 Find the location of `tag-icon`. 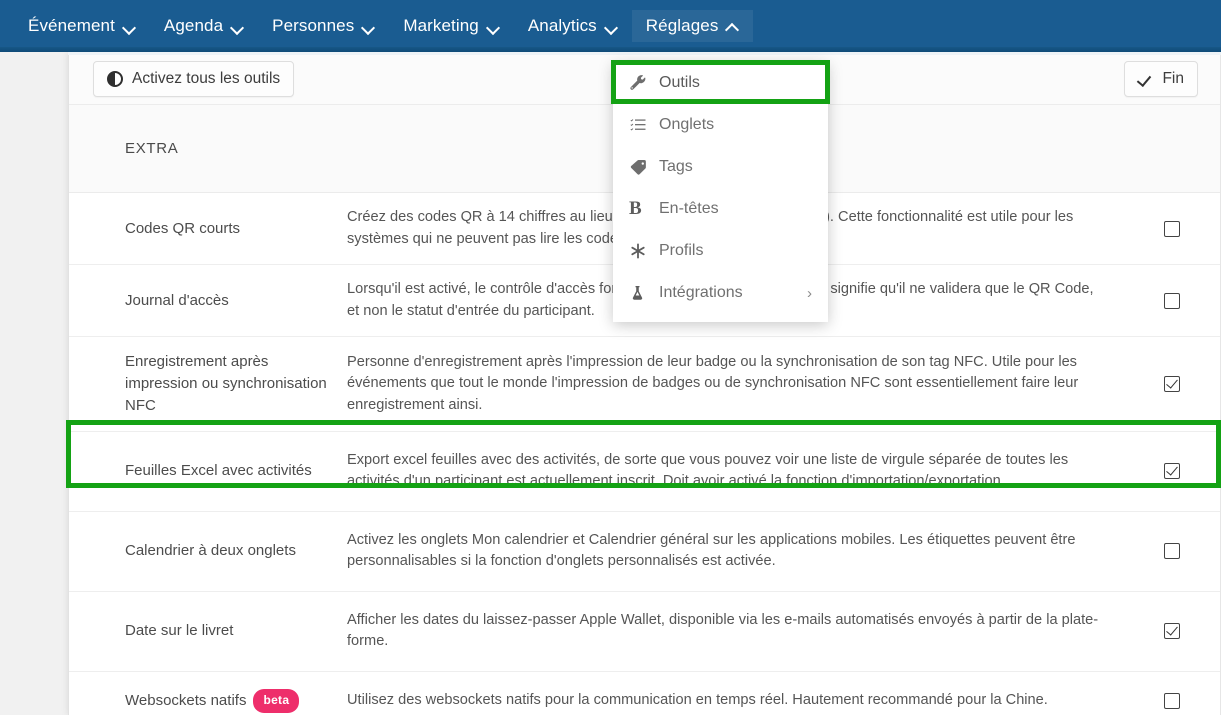

tag-icon is located at coordinates (644, 167).